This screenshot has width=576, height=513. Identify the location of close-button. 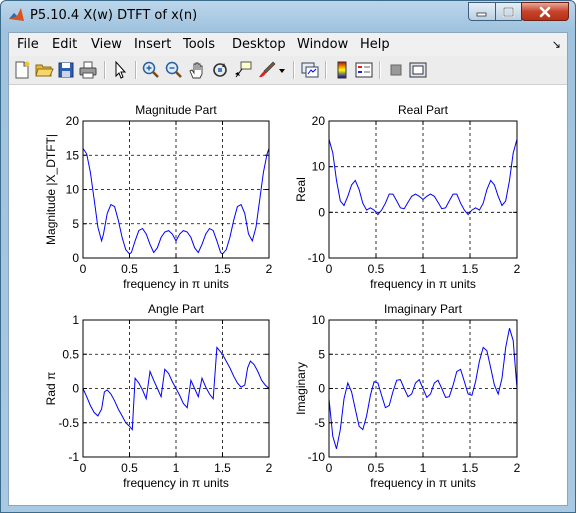
(545, 11).